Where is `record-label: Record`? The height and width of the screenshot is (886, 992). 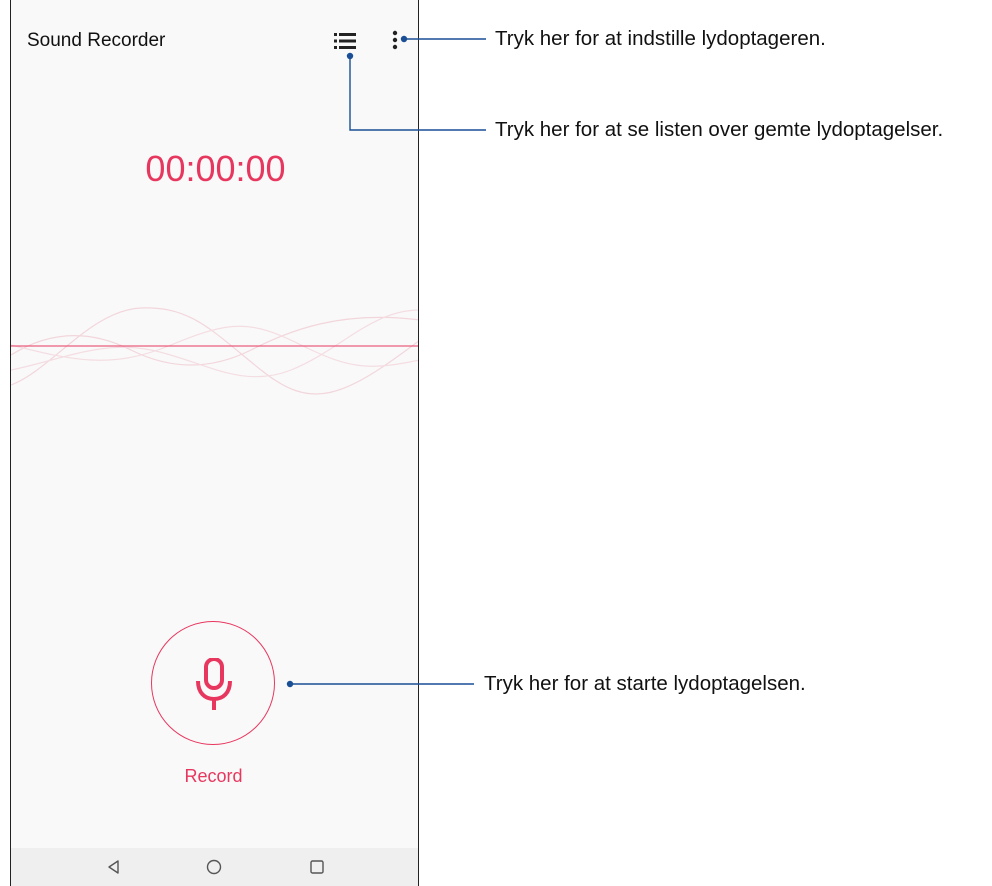
record-label: Record is located at coordinates (213, 776).